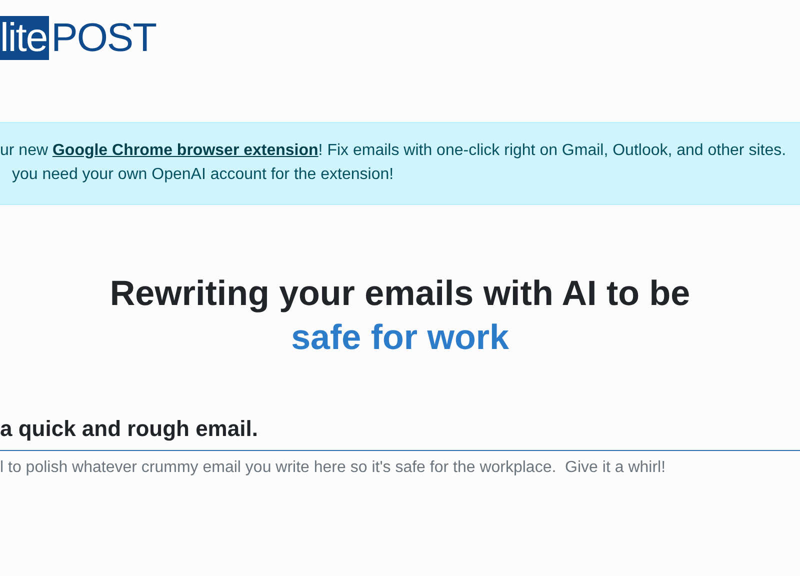  What do you see at coordinates (400, 294) in the screenshot?
I see `hero-title: Rewriting your emails with AI to be` at bounding box center [400, 294].